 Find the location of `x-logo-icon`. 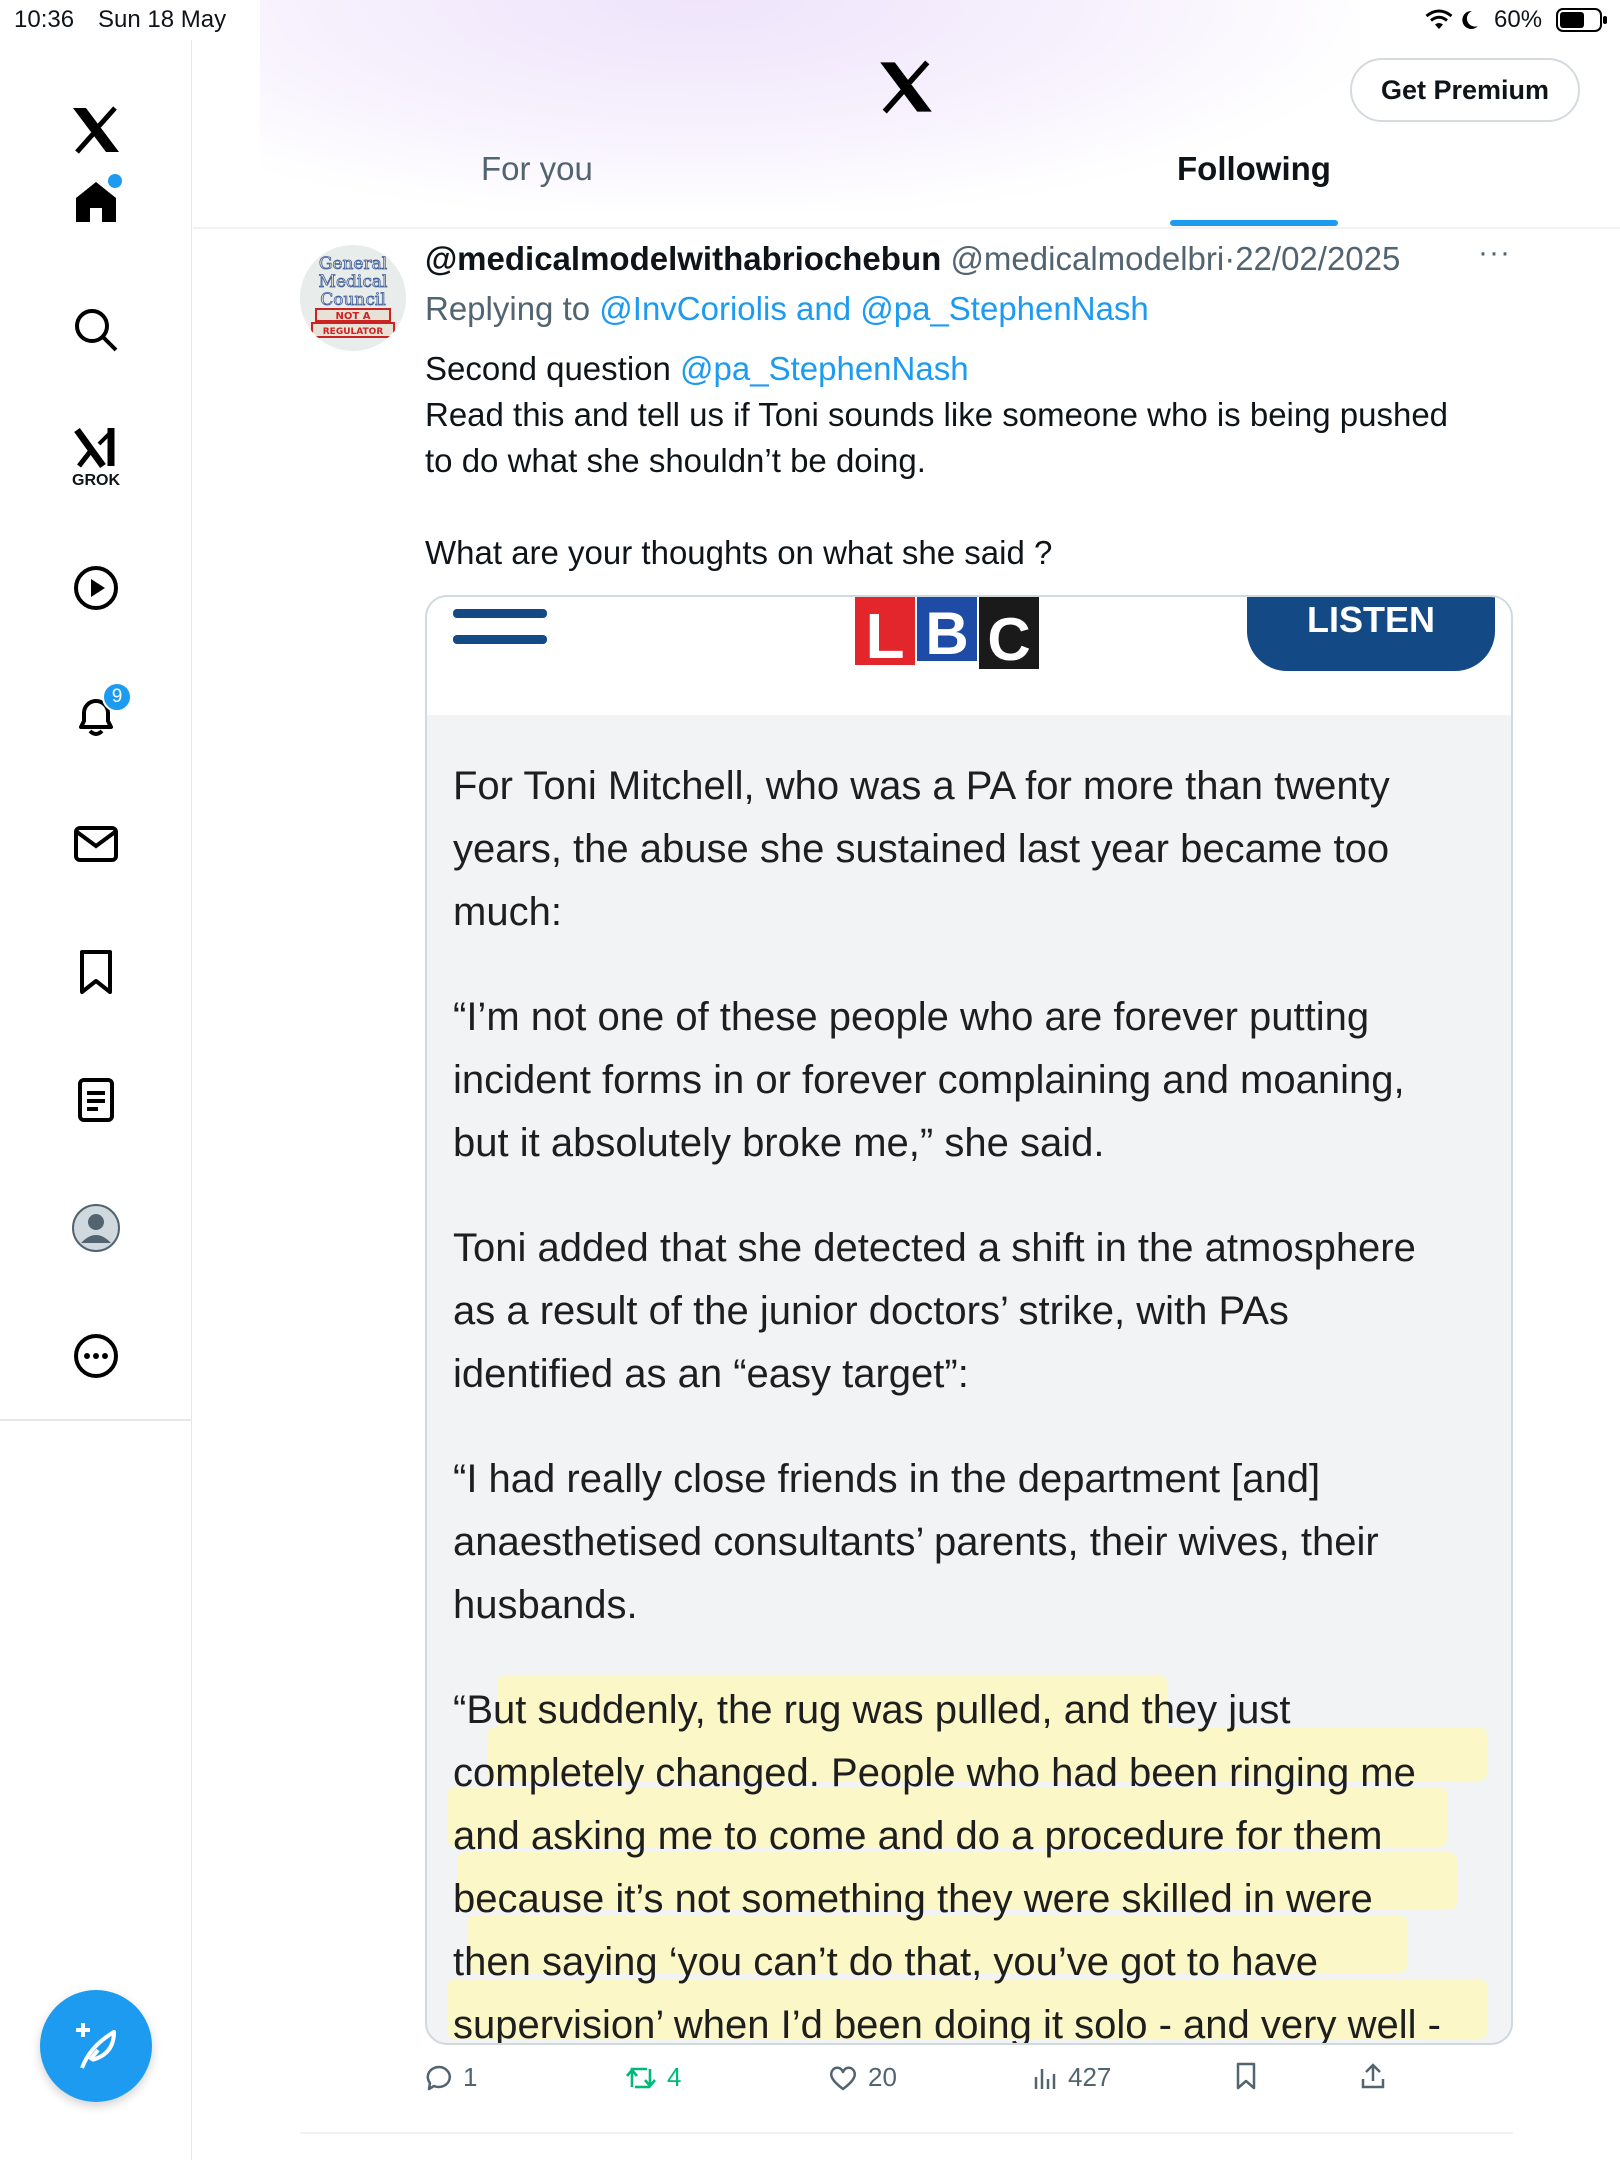

x-logo-icon is located at coordinates (96, 130).